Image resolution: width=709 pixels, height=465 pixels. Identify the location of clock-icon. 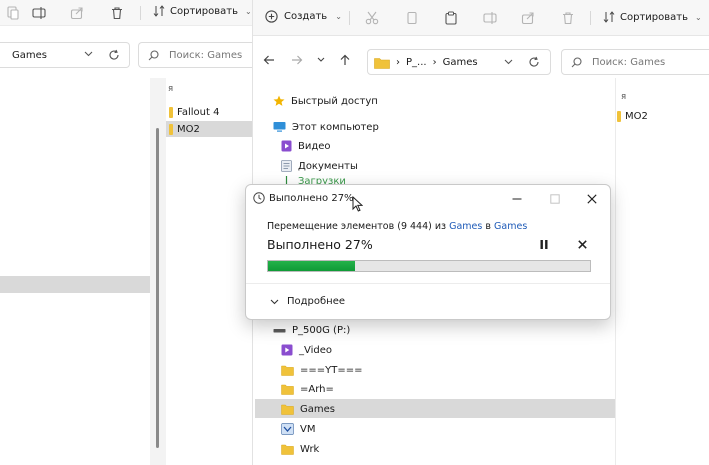
(259, 198).